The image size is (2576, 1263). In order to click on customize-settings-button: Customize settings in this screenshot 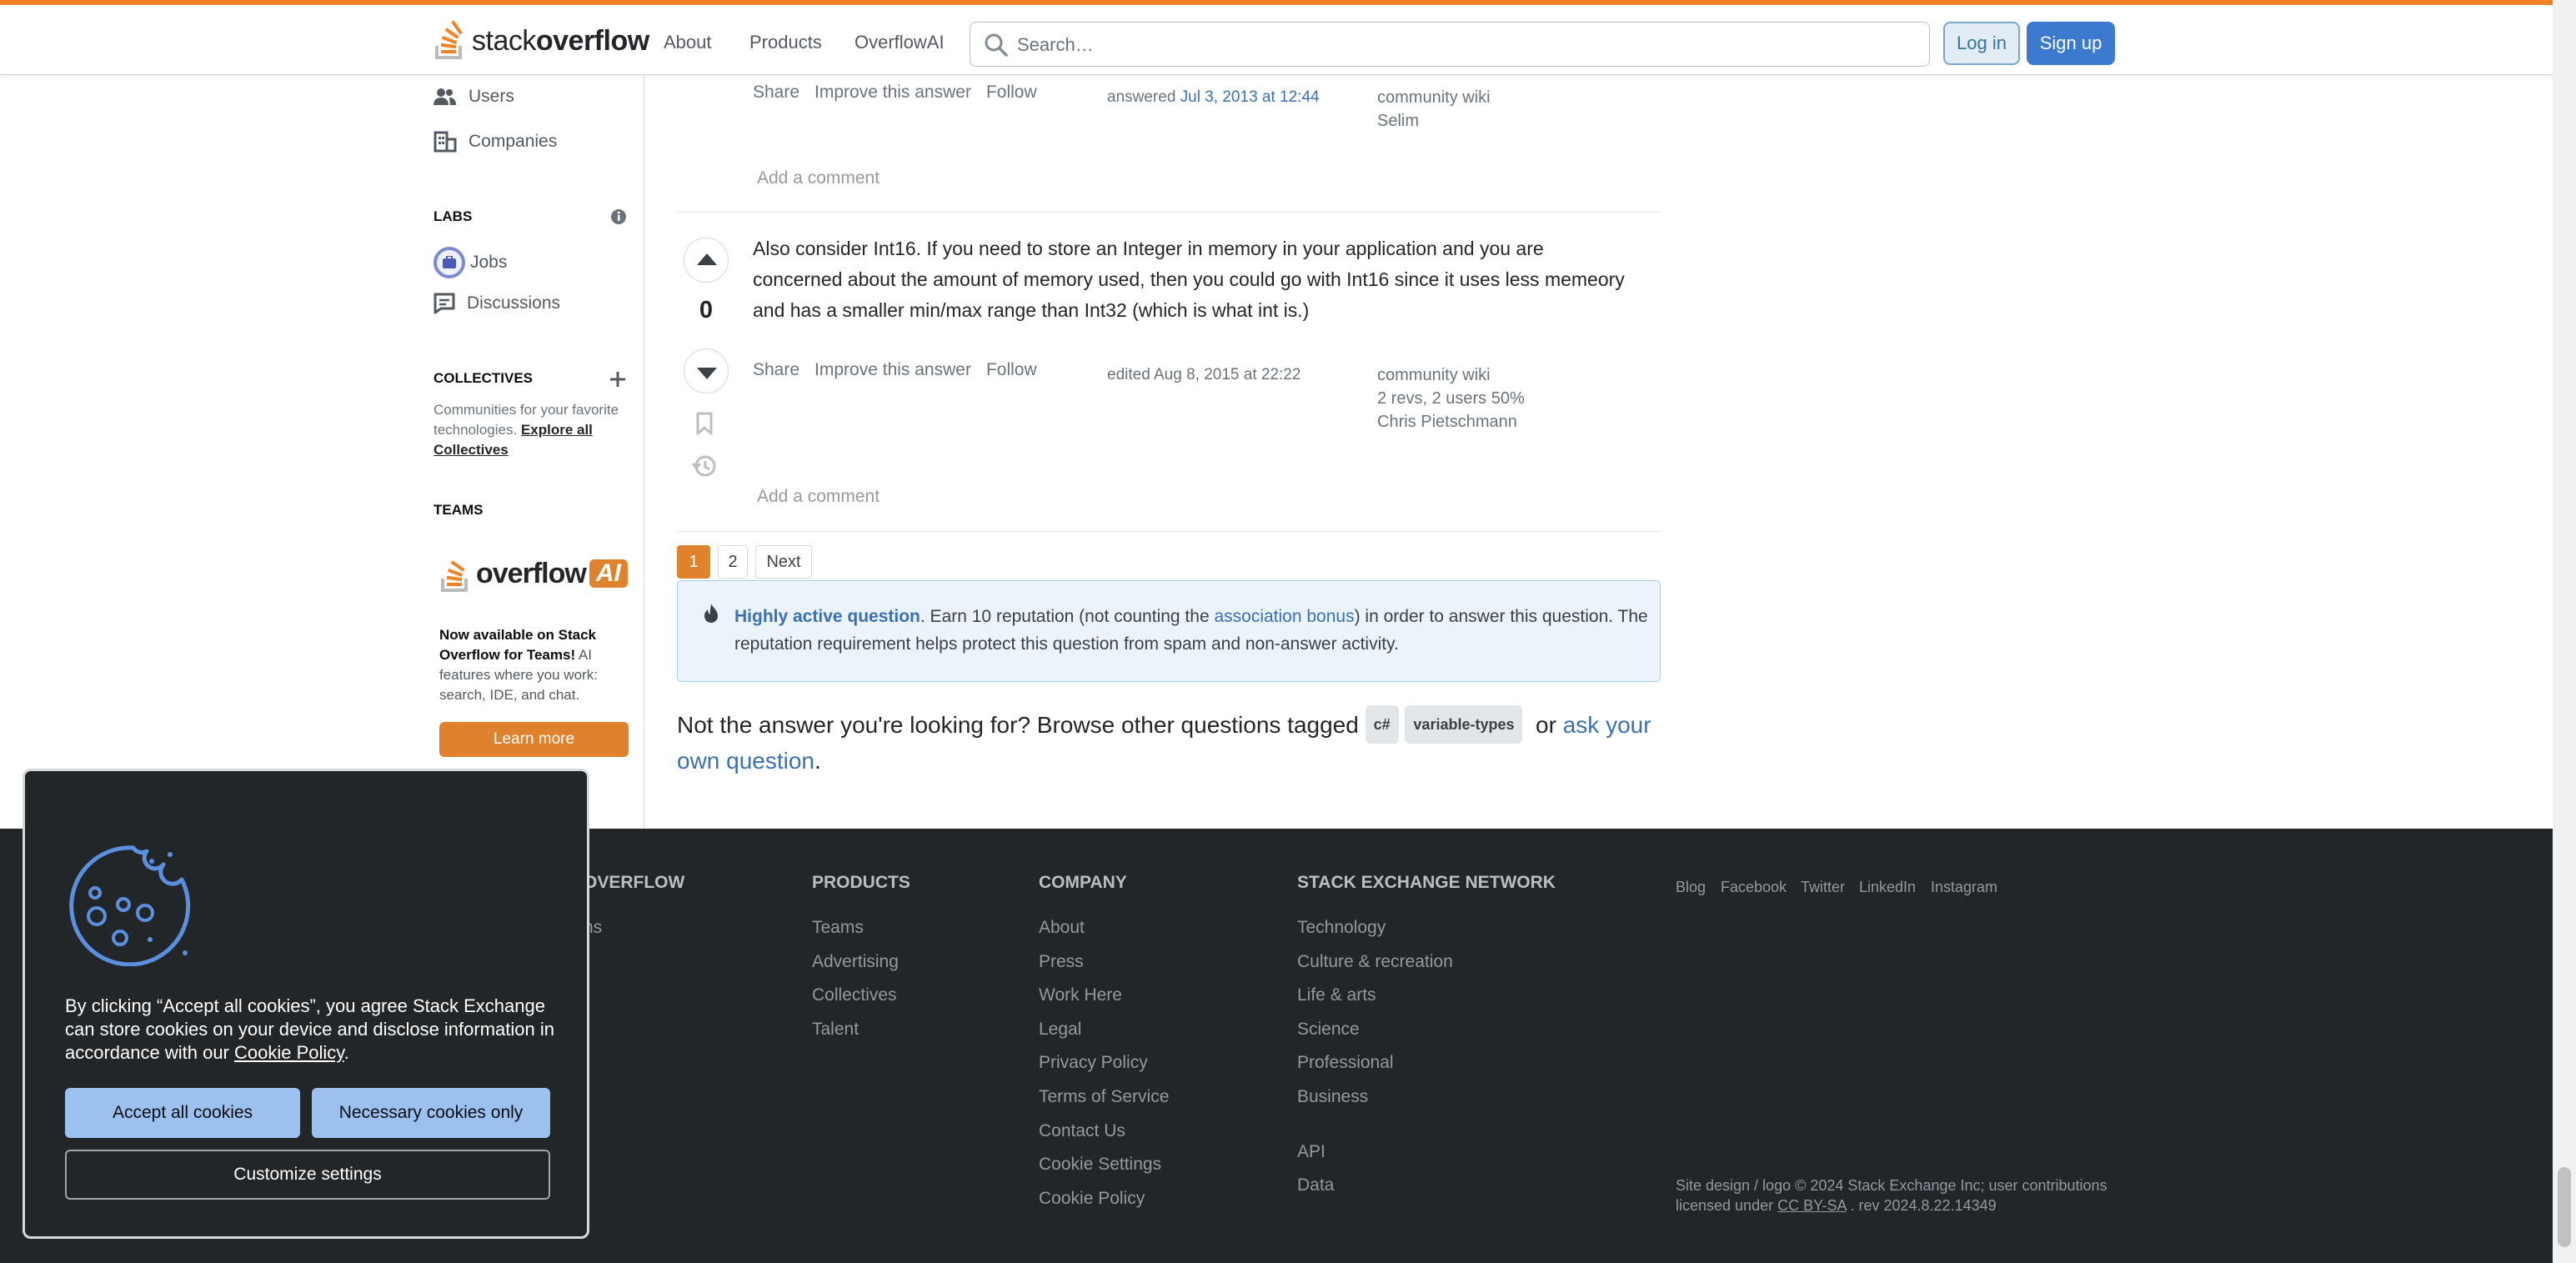, I will do `click(307, 1175)`.